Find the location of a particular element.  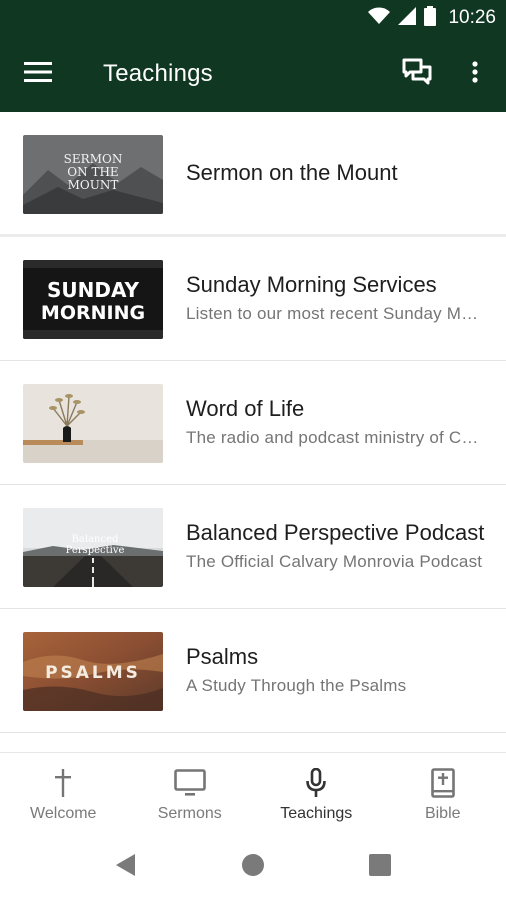

bible-icon is located at coordinates (442, 783).